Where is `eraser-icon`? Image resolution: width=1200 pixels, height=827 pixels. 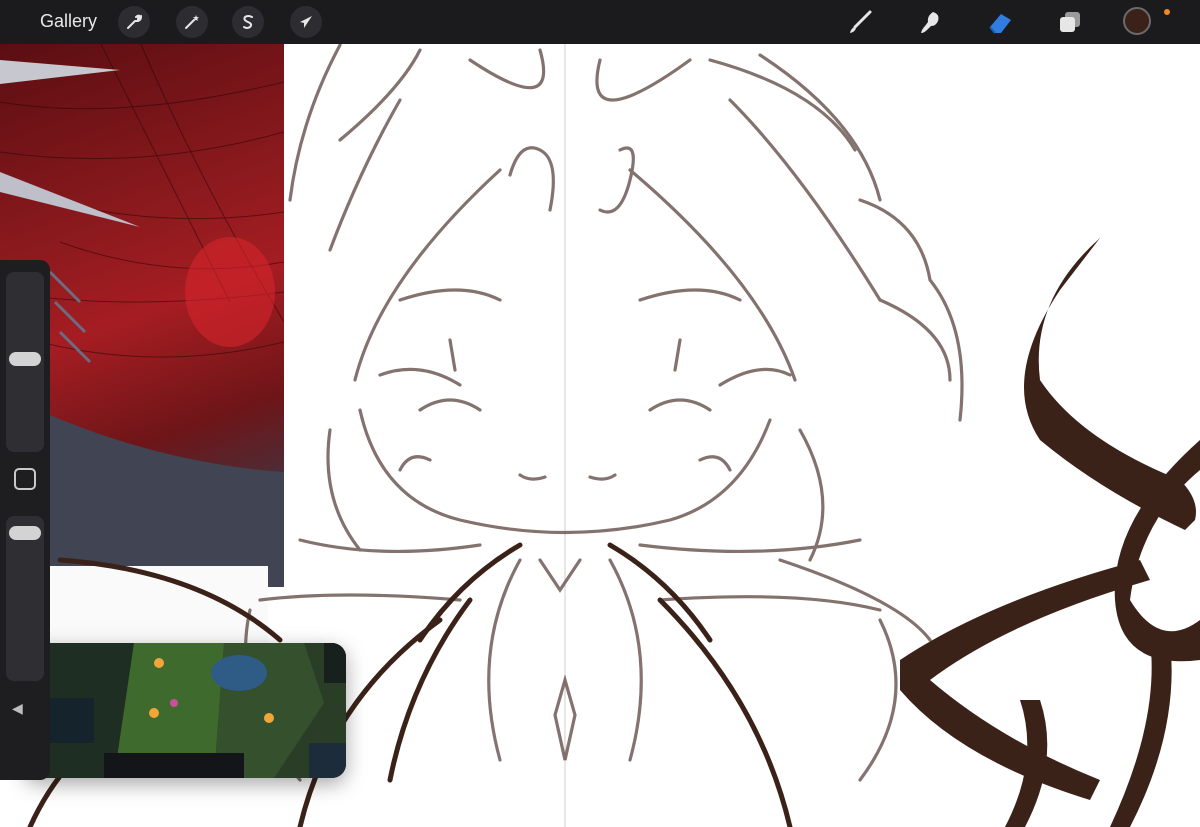
eraser-icon is located at coordinates (1000, 24).